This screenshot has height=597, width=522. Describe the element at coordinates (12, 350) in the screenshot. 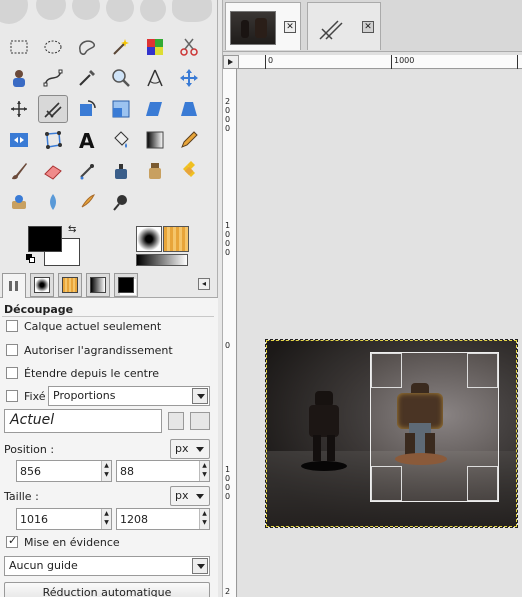

I see `allow-growing-checkbox` at that location.